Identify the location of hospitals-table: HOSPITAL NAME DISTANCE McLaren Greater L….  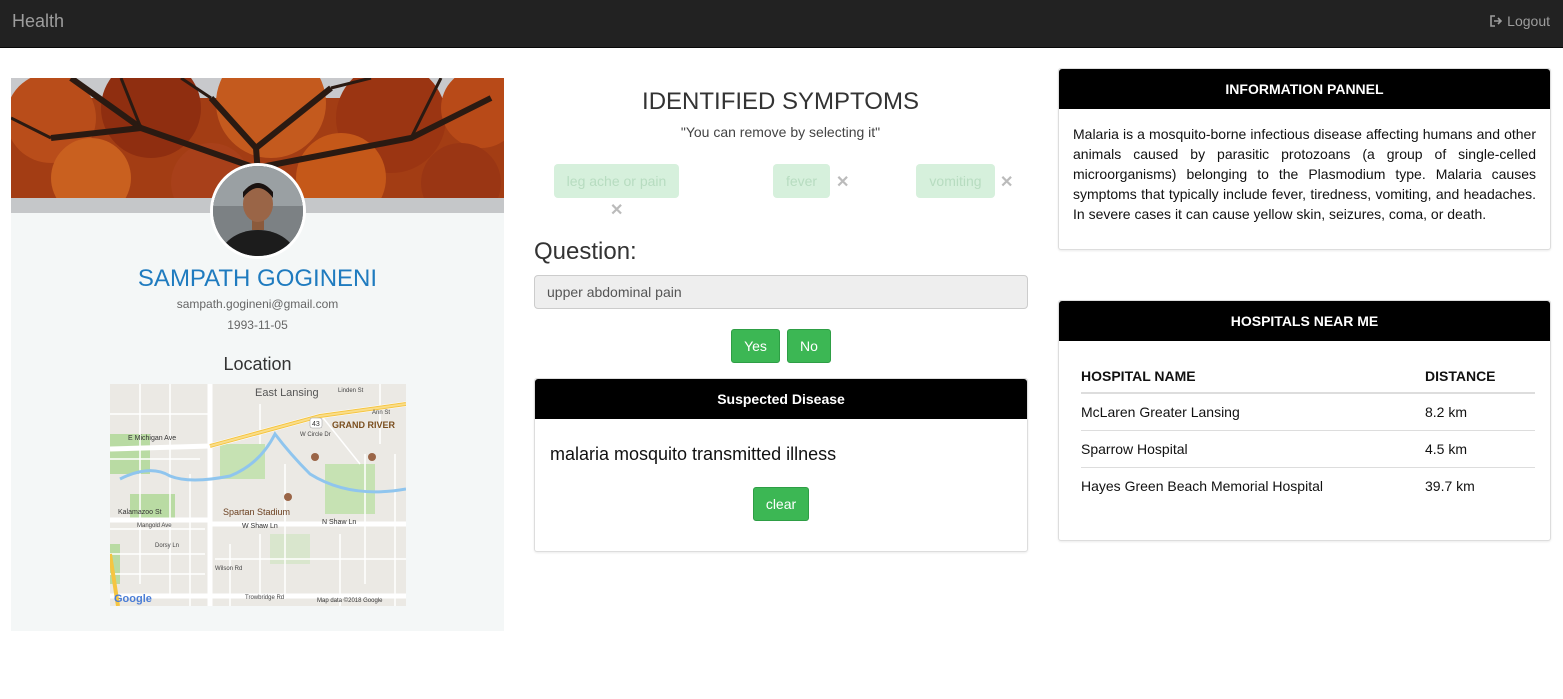
(1308, 431).